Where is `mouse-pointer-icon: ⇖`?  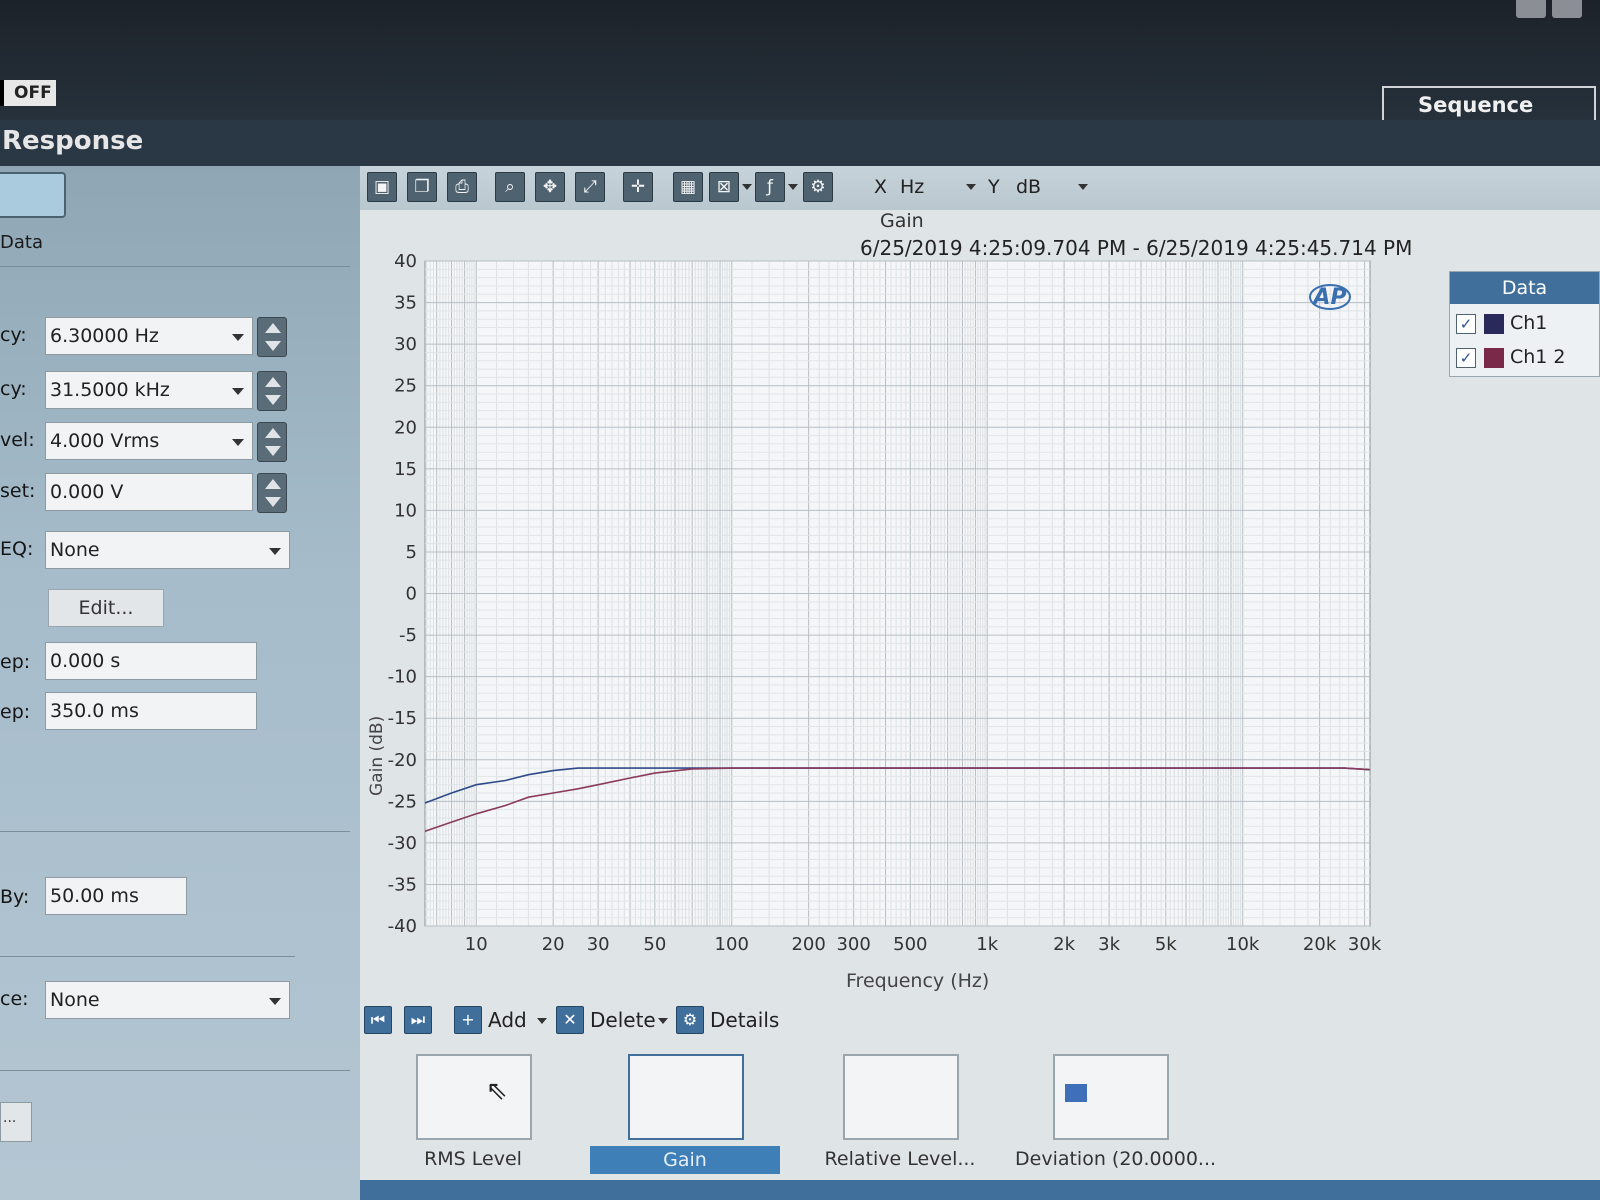 mouse-pointer-icon: ⇖ is located at coordinates (497, 1091).